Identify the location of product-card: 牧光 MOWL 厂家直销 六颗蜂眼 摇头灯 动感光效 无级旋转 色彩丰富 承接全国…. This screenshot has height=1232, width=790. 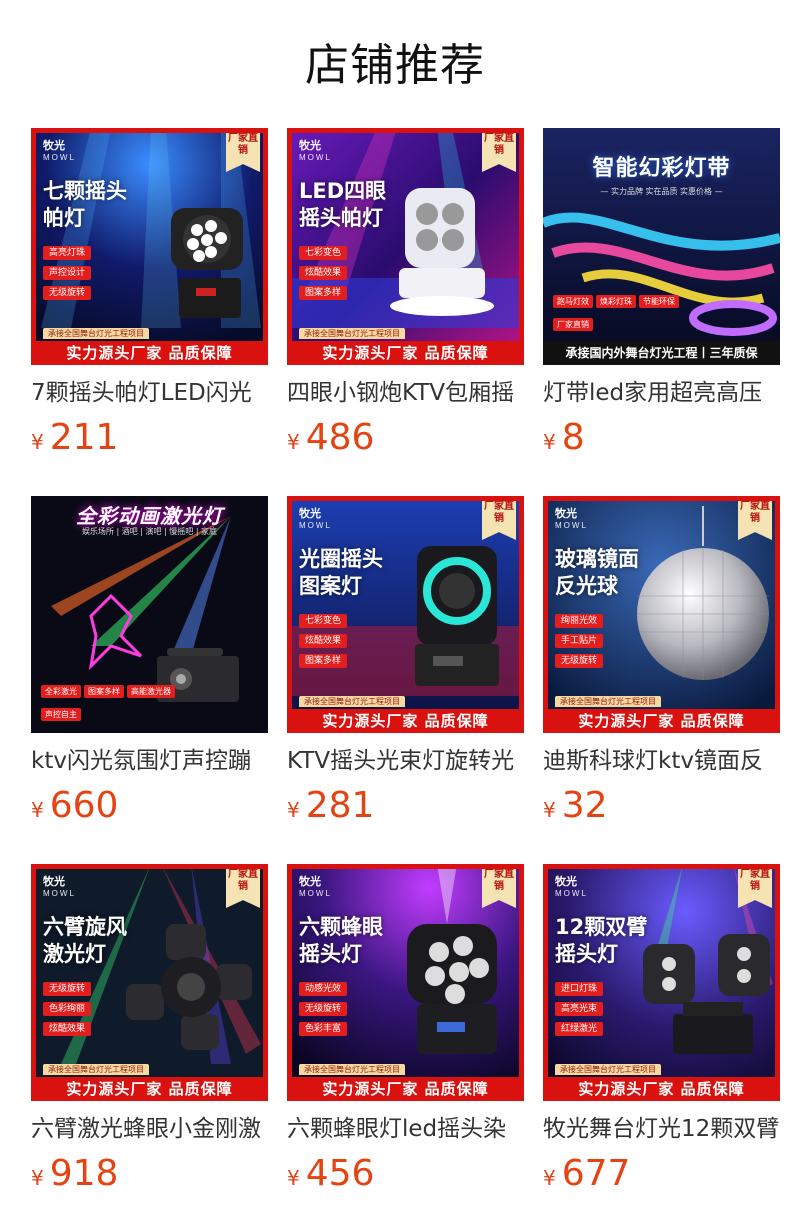
(405, 1034).